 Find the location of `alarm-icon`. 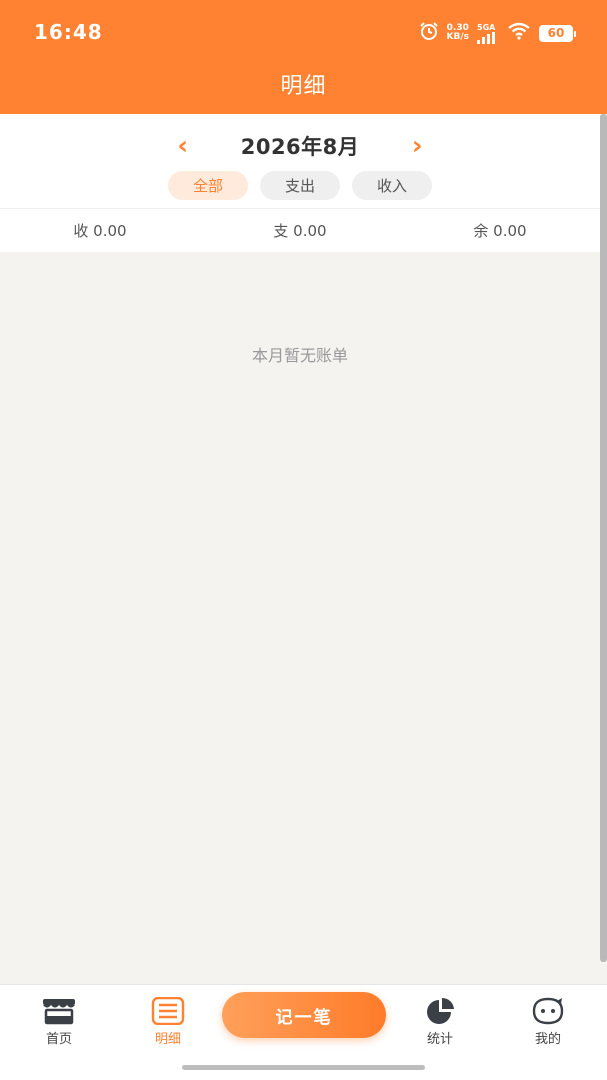

alarm-icon is located at coordinates (429, 33).